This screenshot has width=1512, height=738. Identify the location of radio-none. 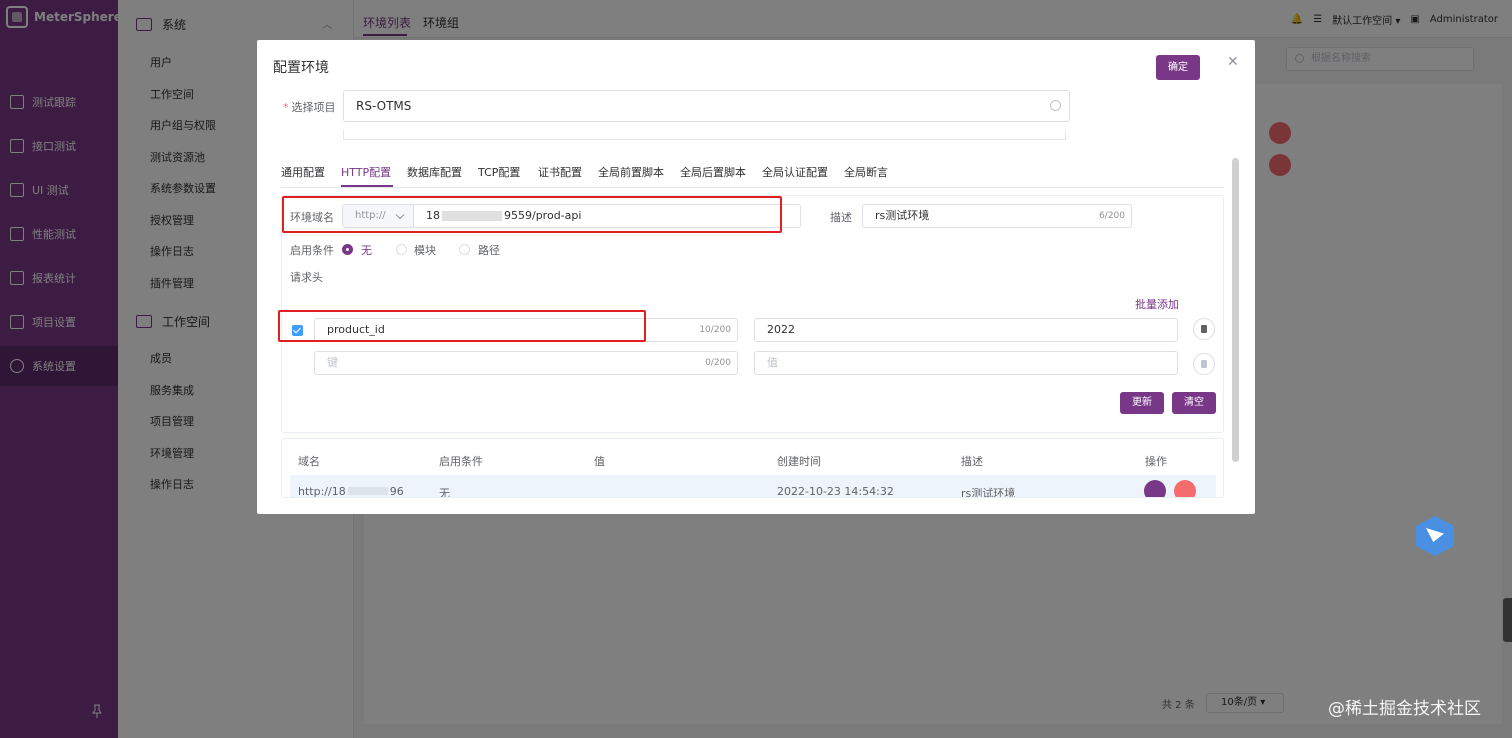
(347, 249).